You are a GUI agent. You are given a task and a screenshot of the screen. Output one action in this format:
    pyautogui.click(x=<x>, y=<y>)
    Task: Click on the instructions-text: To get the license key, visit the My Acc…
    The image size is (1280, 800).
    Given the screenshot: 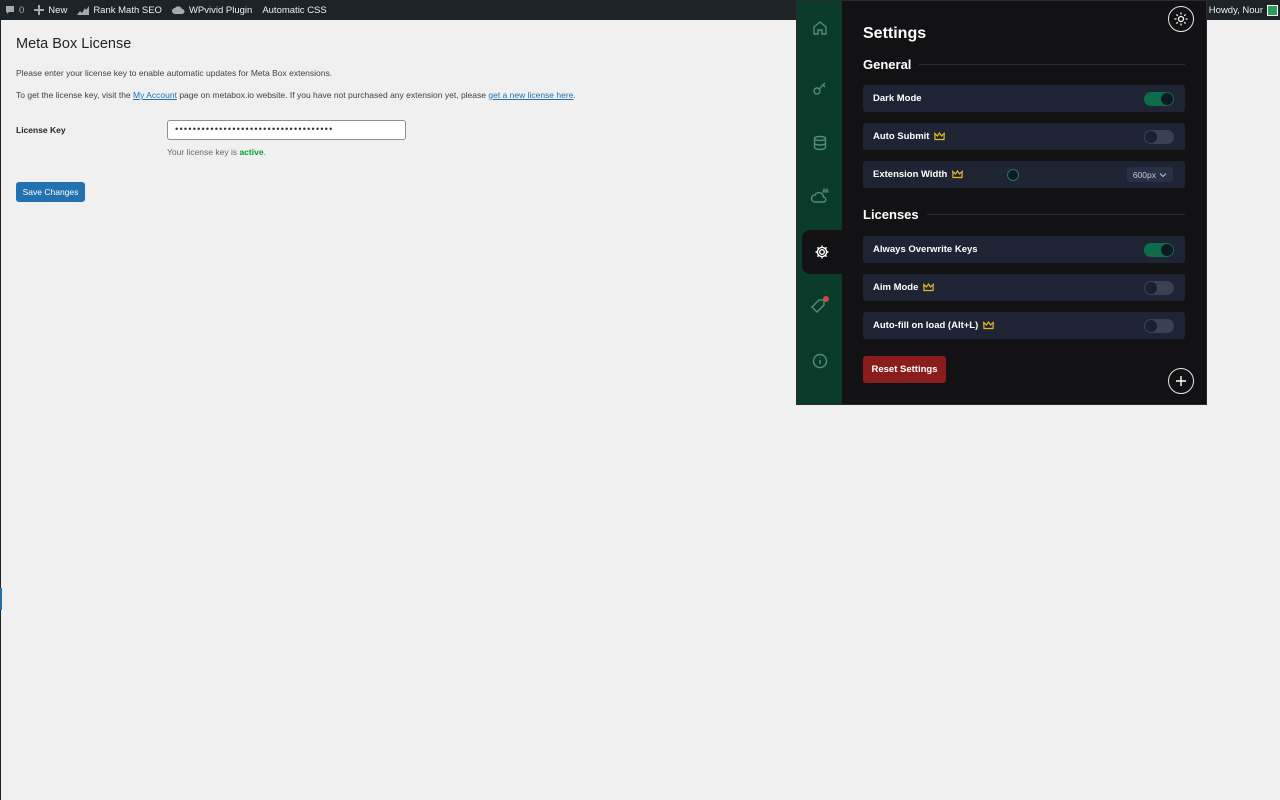 What is the action you would take?
    pyautogui.click(x=296, y=95)
    